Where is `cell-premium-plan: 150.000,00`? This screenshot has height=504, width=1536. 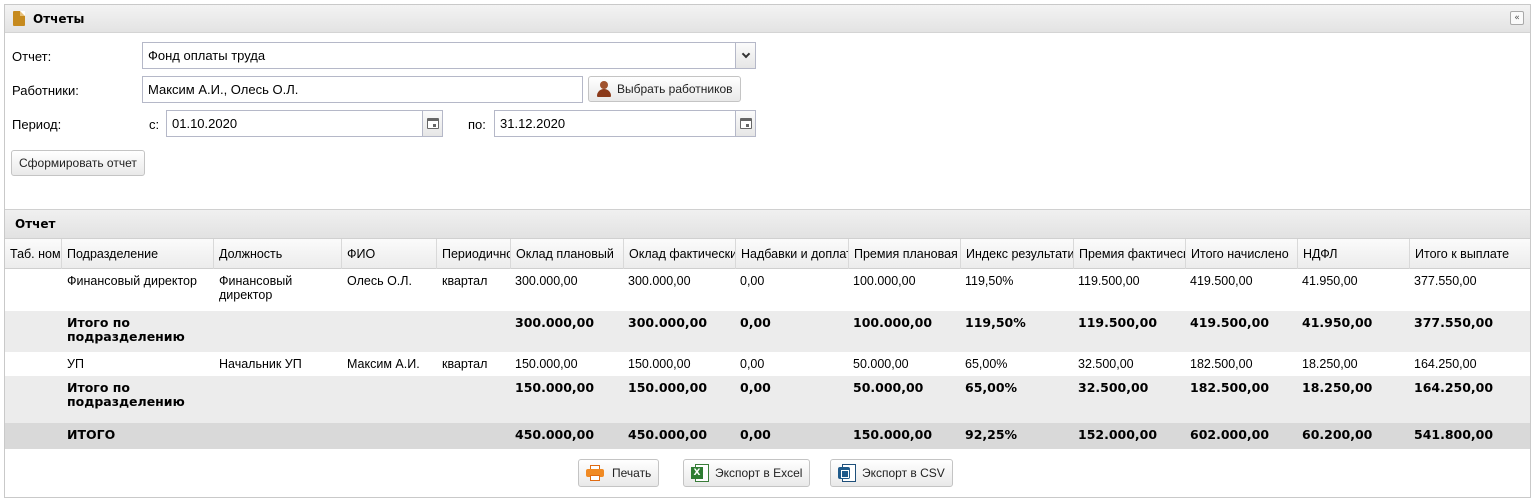 cell-premium-plan: 150.000,00 is located at coordinates (893, 435).